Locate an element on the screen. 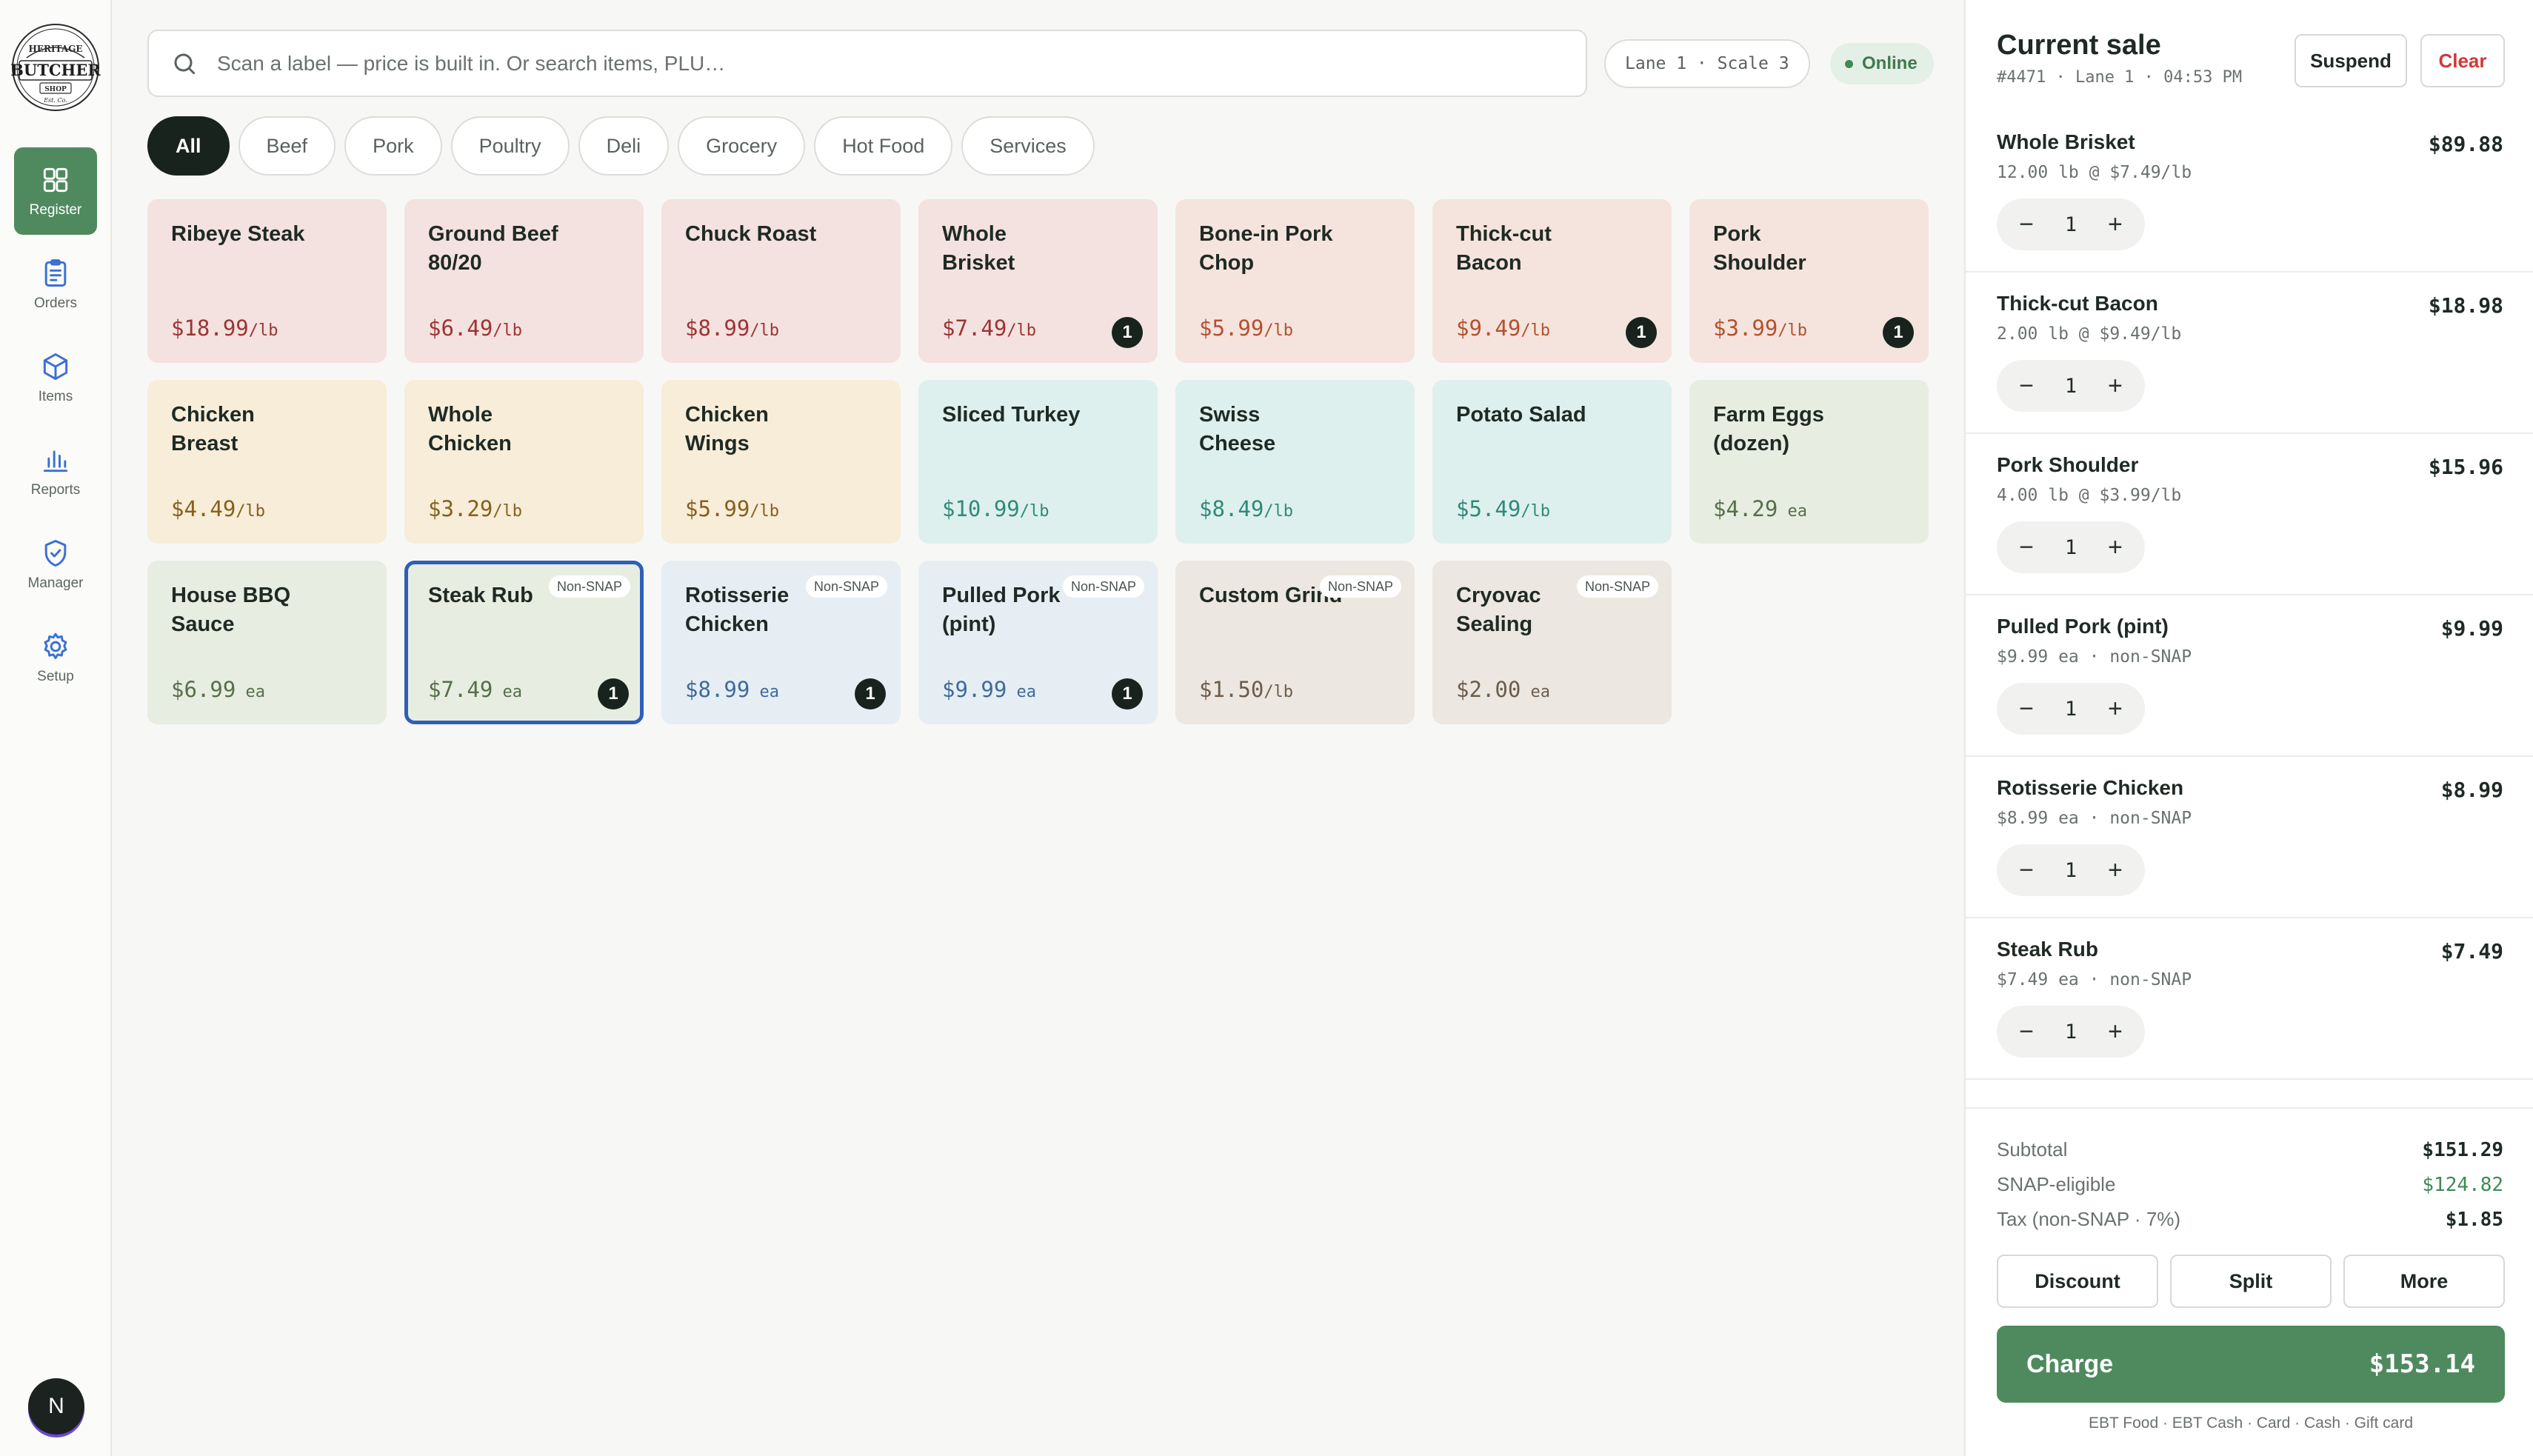 The image size is (2533, 1456). product-name: Thick-cut Bacon is located at coordinates (1504, 248).